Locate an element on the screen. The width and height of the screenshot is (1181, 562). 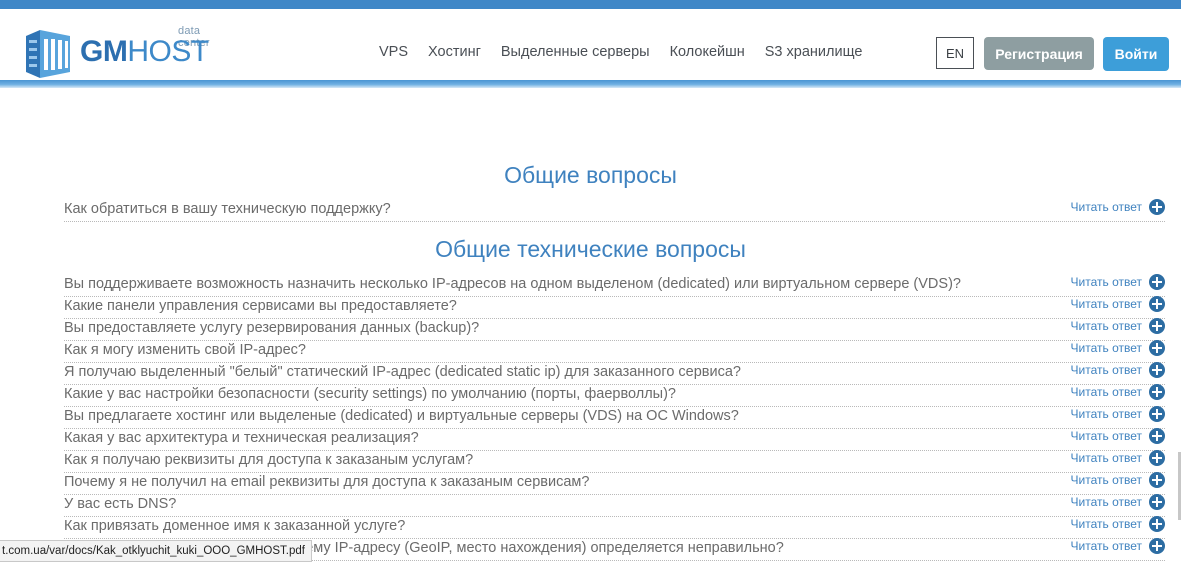
nav-dedicated-servers: Выделенные серверы is located at coordinates (575, 52).